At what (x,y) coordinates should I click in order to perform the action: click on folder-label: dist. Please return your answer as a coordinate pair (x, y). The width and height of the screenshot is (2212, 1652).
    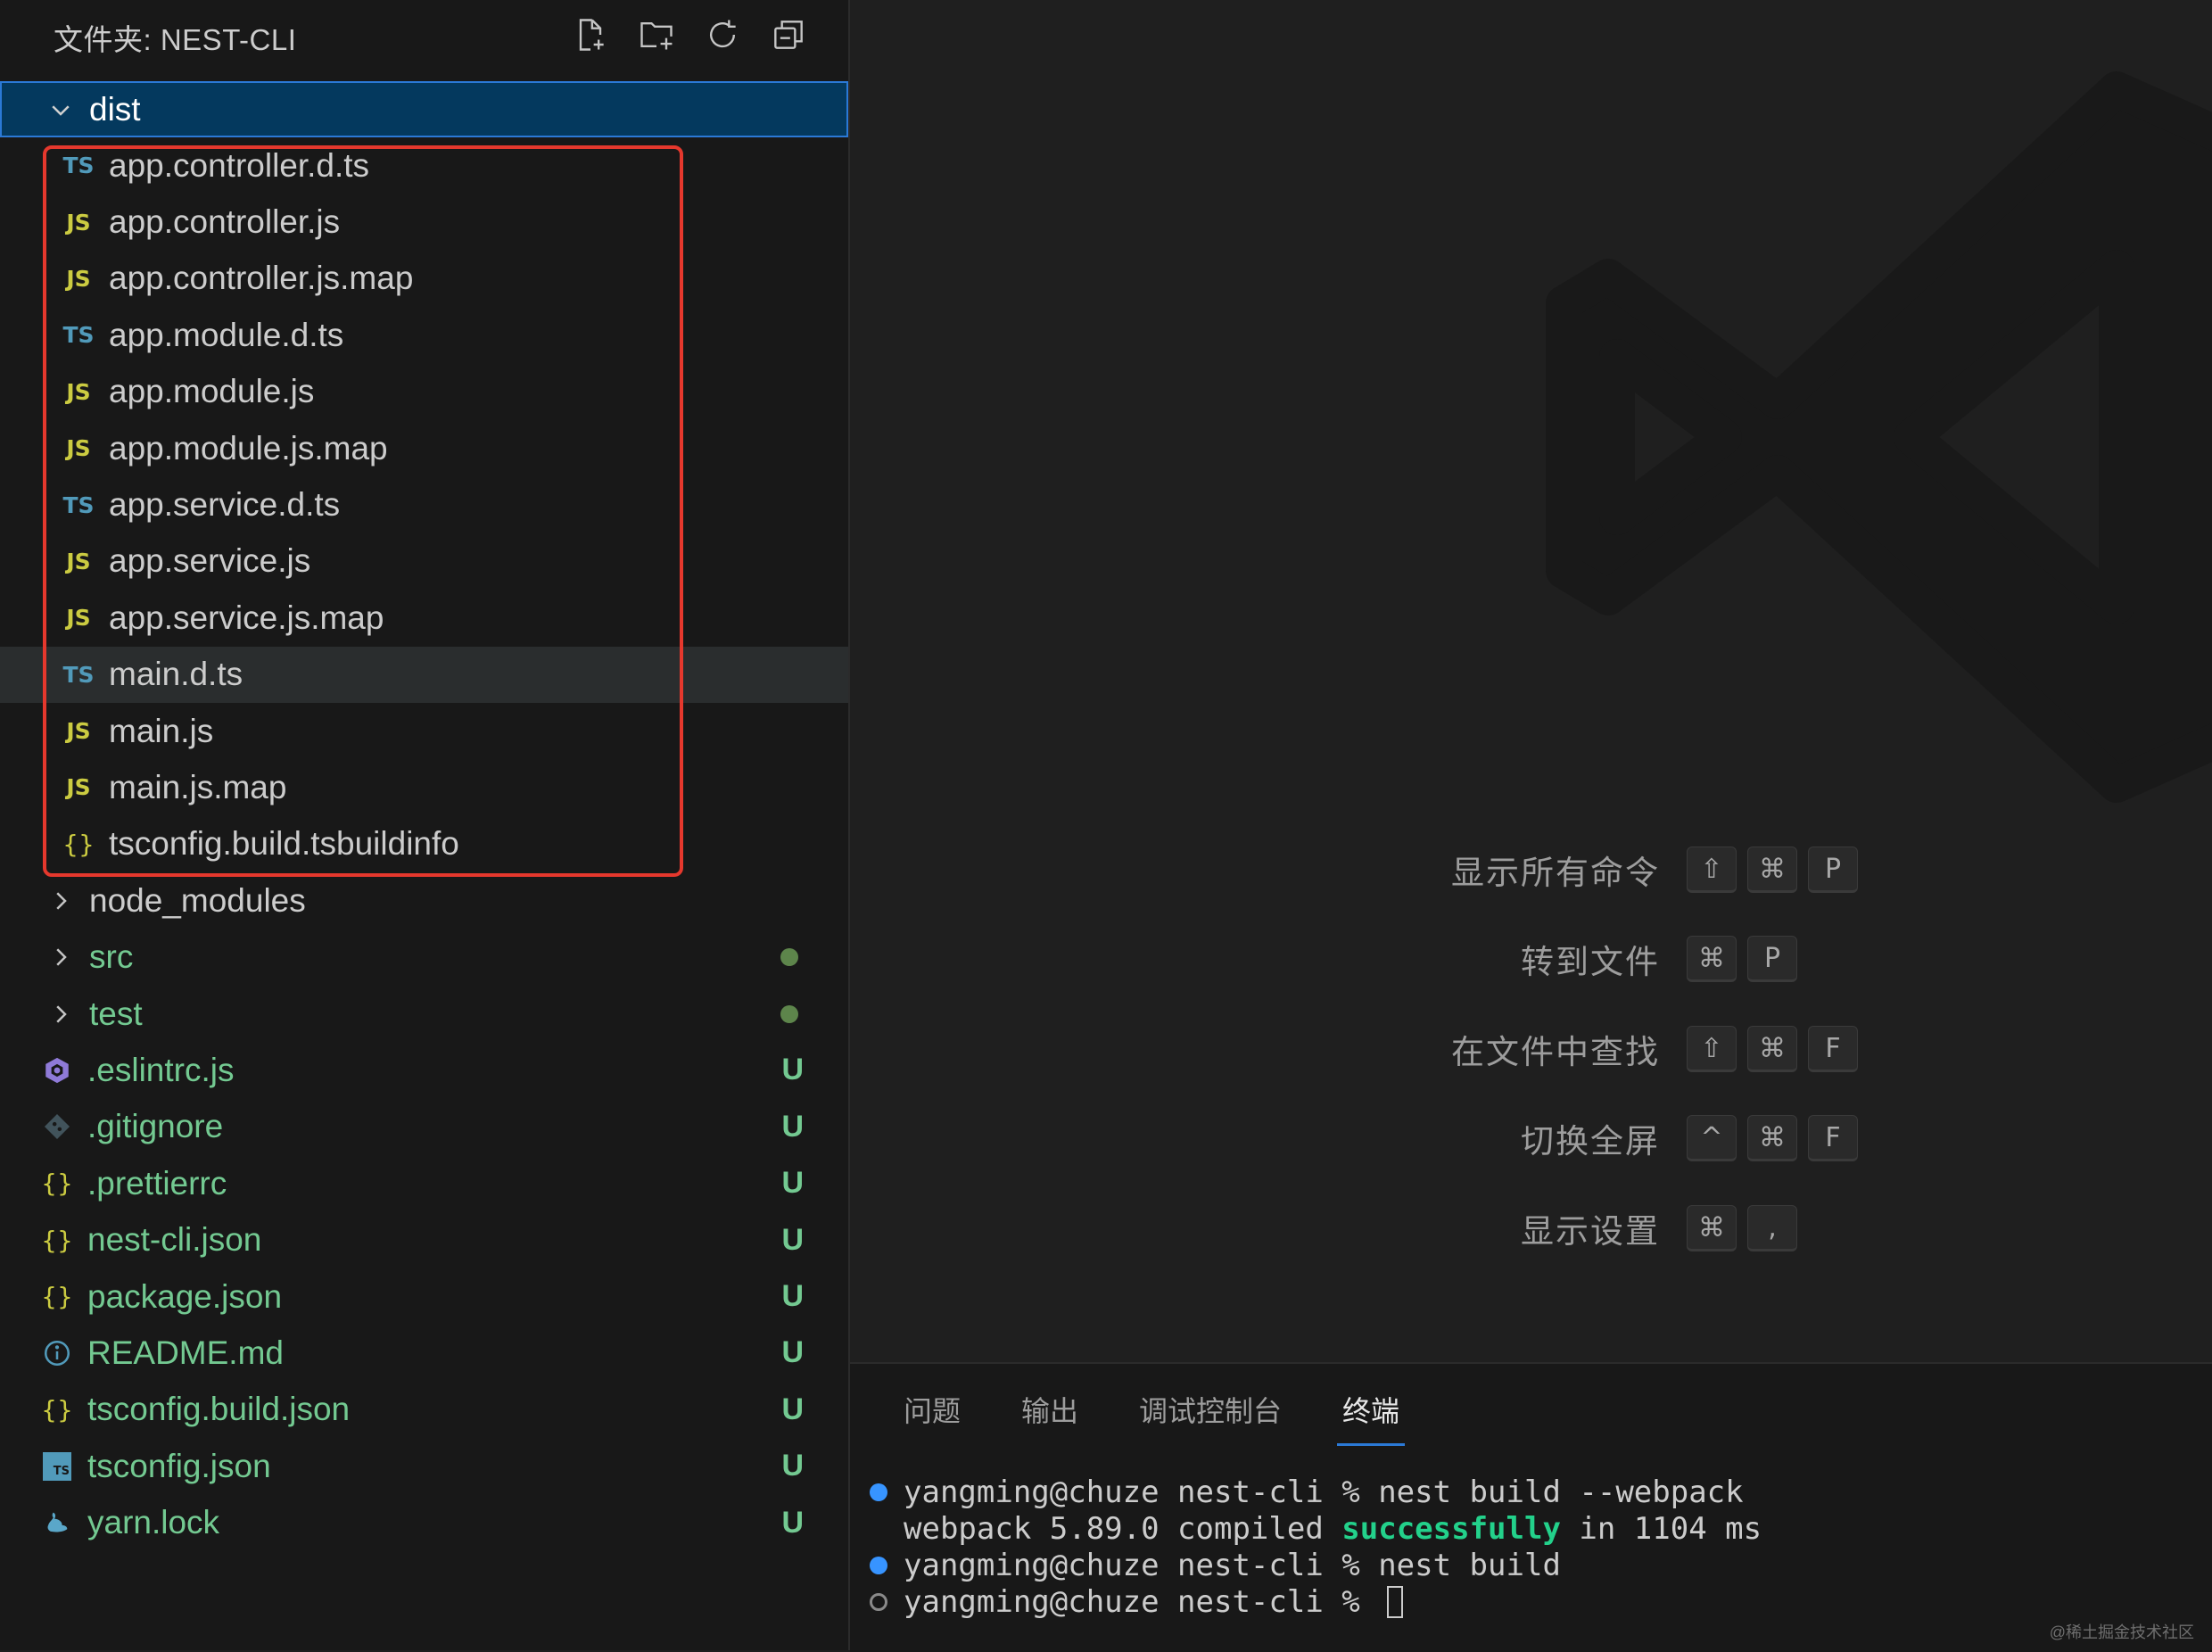
    Looking at the image, I should click on (115, 109).